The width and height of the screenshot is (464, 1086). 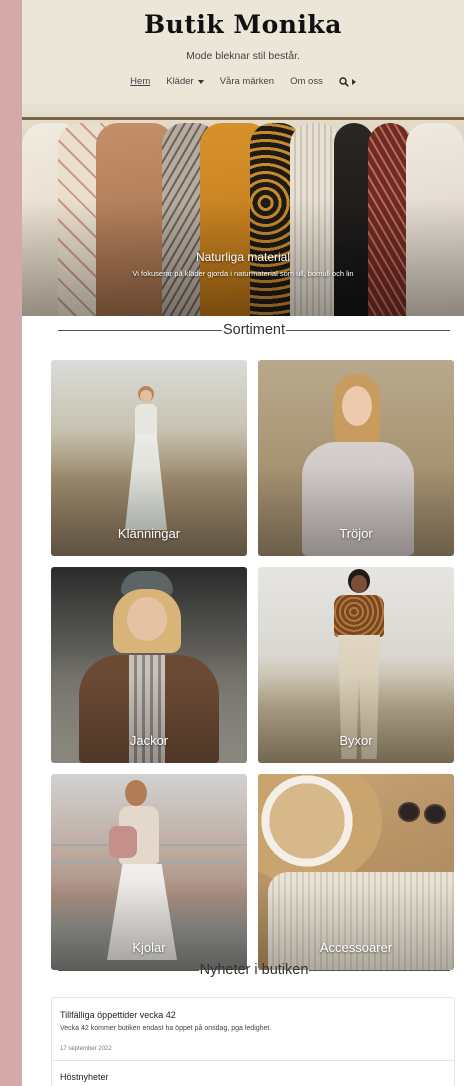 I want to click on hero-title: Naturliga material, so click(x=243, y=257).